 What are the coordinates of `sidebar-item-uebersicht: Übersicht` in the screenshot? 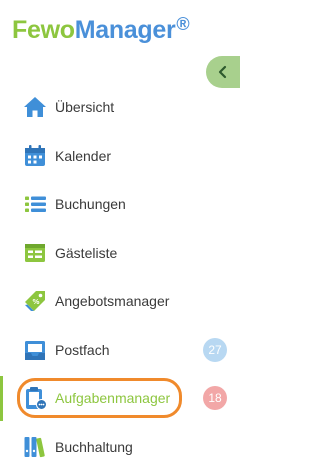 It's located at (120, 107).